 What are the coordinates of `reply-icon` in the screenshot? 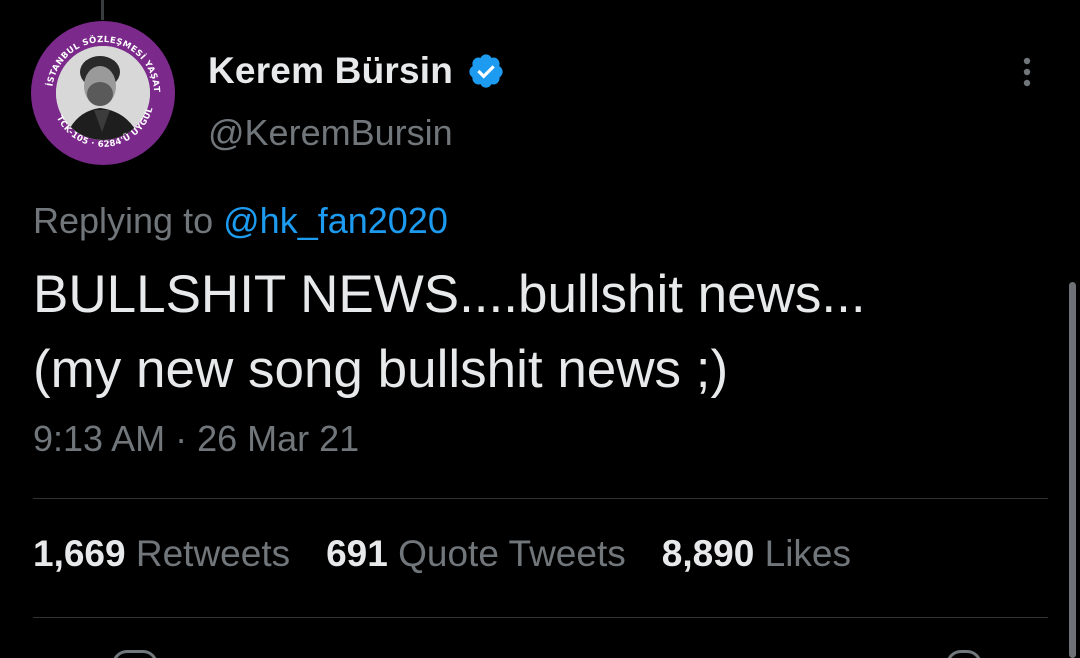 It's located at (135, 654).